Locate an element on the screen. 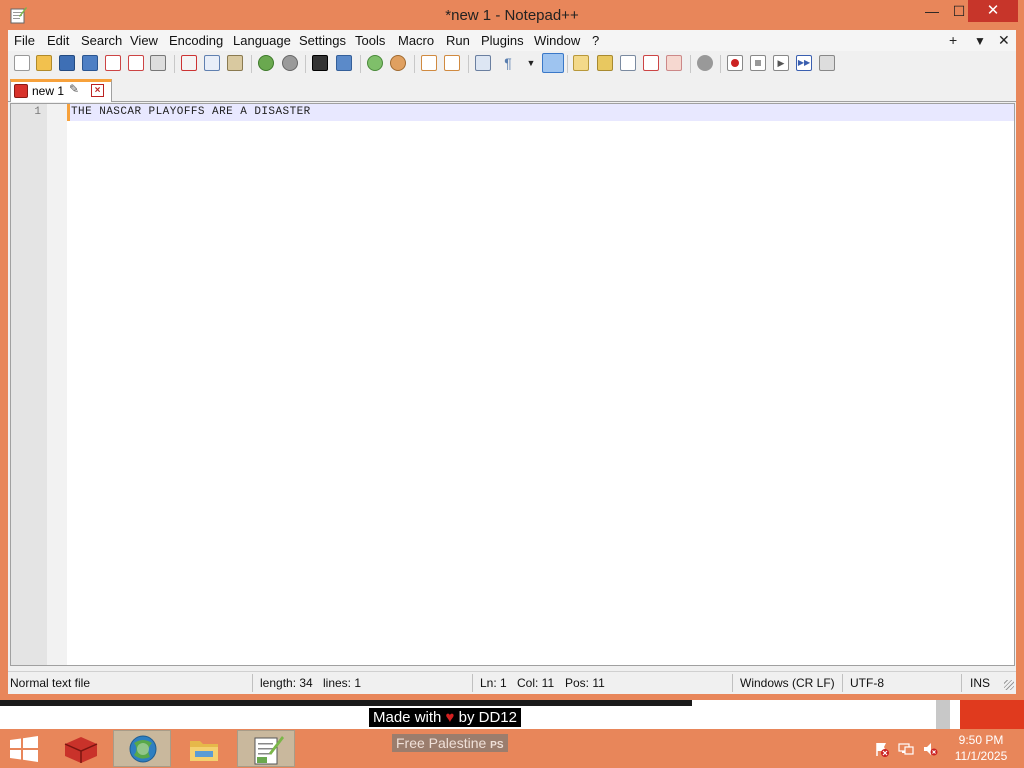 The image size is (1024, 768). made-with-banner: Made with ♥ by DD12 is located at coordinates (445, 717).